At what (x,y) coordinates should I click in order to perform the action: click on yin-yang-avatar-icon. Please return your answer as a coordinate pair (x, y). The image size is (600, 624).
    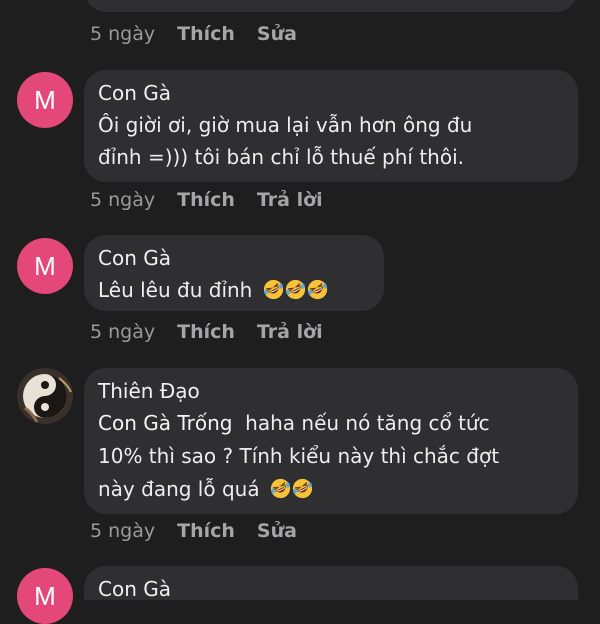
    Looking at the image, I should click on (45, 396).